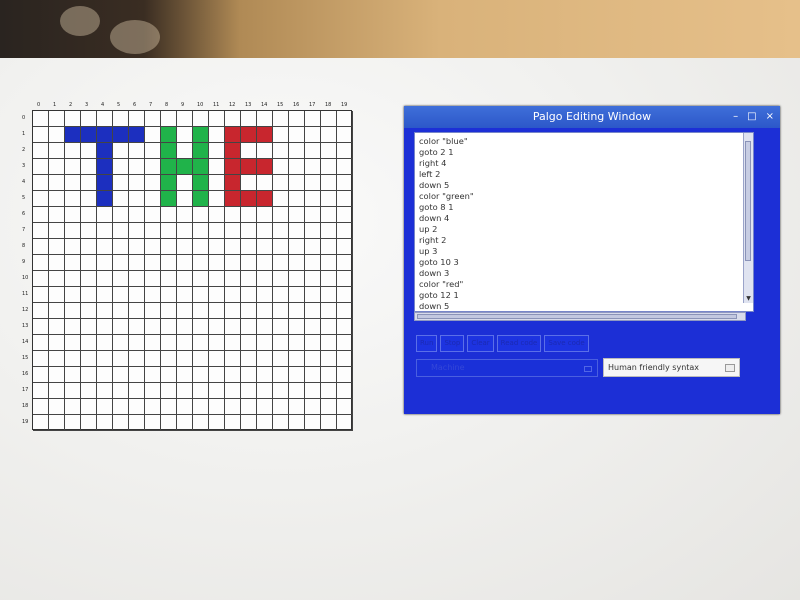  What do you see at coordinates (748, 298) in the screenshot?
I see `scroll-down-icon: ▼` at bounding box center [748, 298].